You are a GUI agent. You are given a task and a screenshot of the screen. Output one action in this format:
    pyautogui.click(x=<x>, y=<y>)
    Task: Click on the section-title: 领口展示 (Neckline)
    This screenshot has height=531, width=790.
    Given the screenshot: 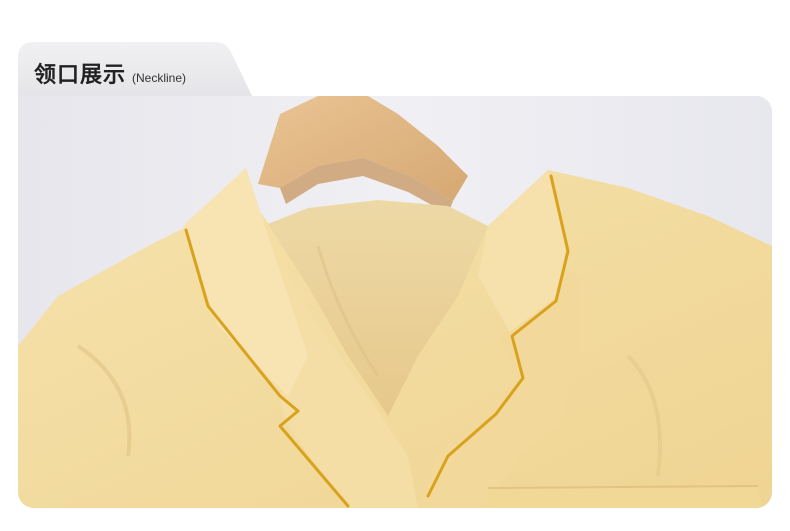 What is the action you would take?
    pyautogui.click(x=110, y=73)
    